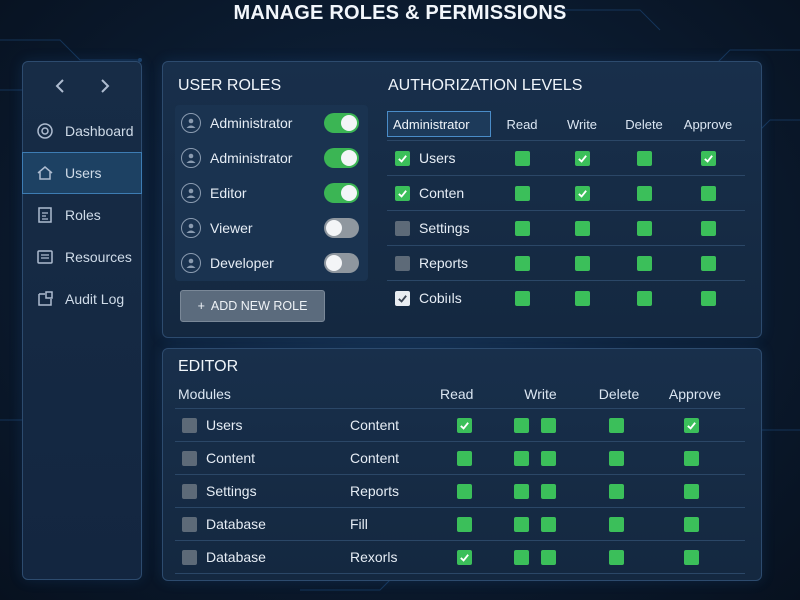 Image resolution: width=800 pixels, height=600 pixels. I want to click on sidebar-item-resources: Resources, so click(82, 257).